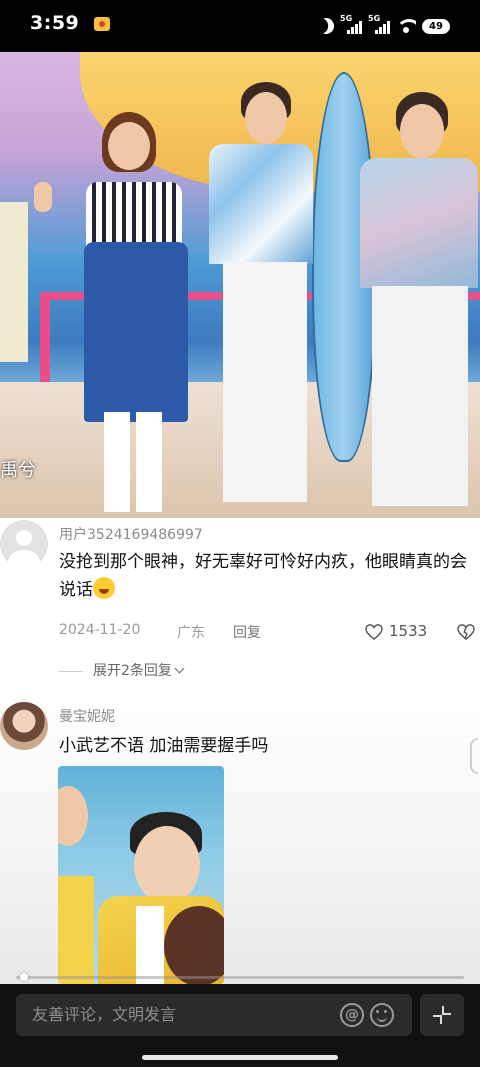 This screenshot has height=1067, width=480. What do you see at coordinates (132, 671) in the screenshot?
I see `expand-replies-label: 展开2条回复` at bounding box center [132, 671].